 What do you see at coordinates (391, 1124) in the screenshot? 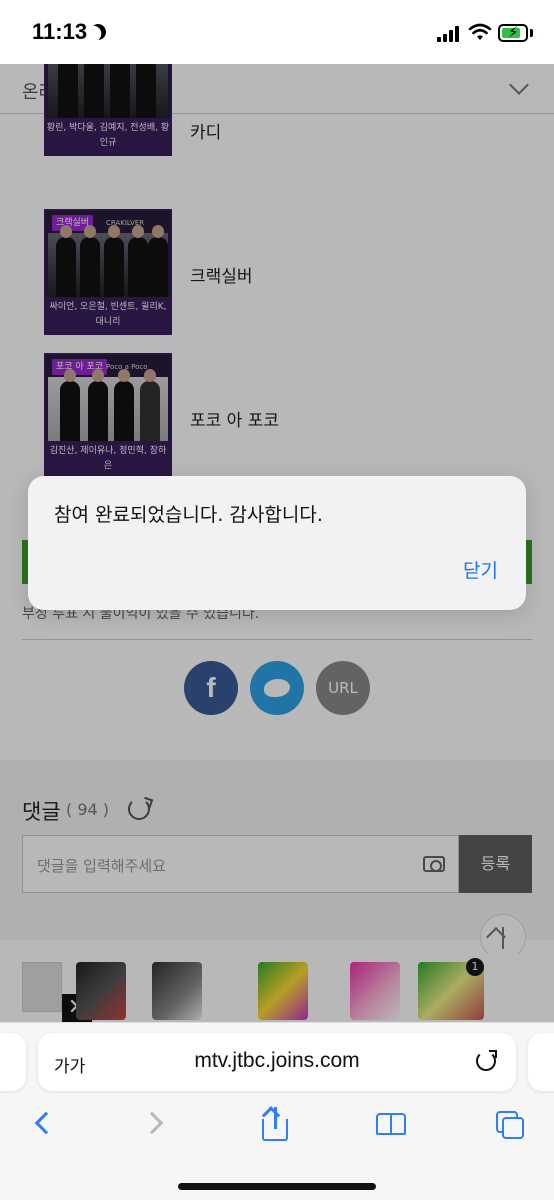
I see `bookmarks-icon` at bounding box center [391, 1124].